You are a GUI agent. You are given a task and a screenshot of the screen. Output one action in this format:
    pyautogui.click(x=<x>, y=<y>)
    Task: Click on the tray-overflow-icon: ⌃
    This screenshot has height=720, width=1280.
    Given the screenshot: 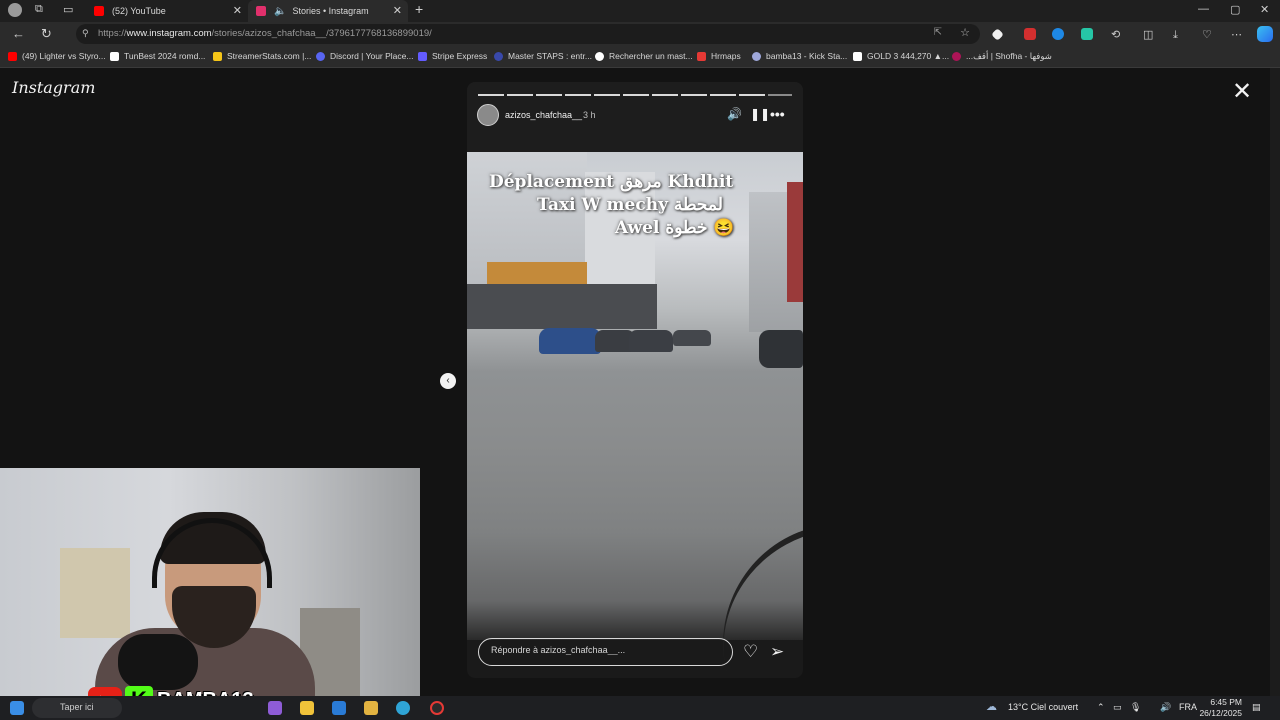 What is the action you would take?
    pyautogui.click(x=1101, y=707)
    